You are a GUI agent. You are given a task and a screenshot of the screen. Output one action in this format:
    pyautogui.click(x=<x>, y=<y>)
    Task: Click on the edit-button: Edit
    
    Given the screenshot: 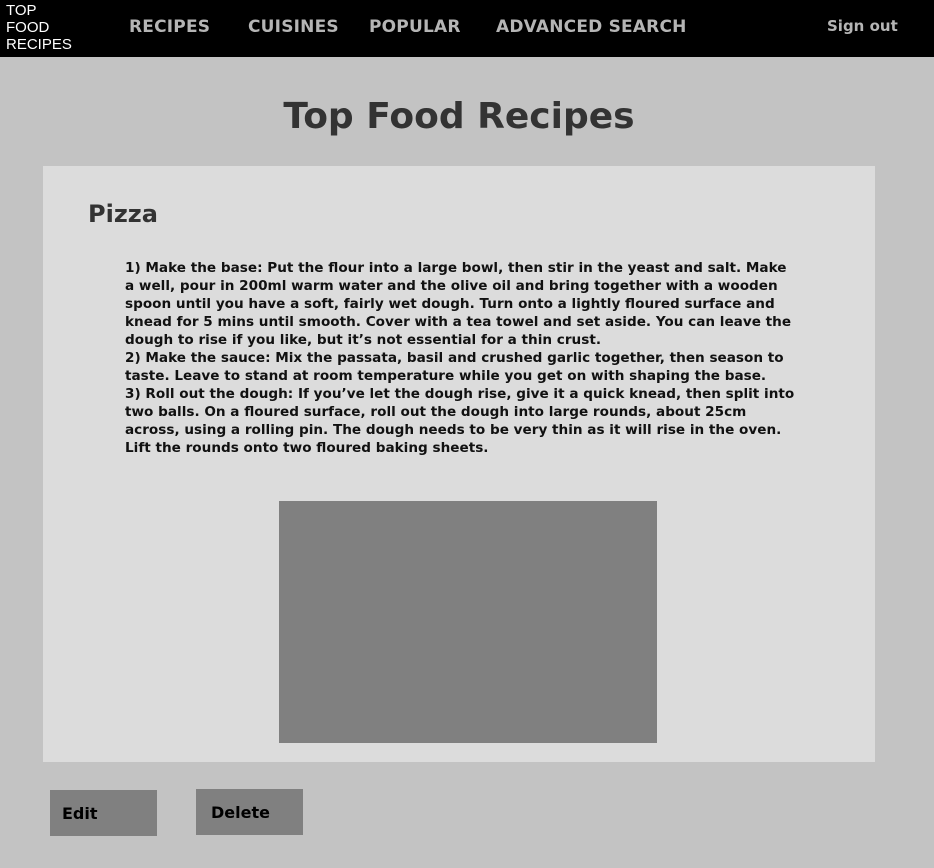 What is the action you would take?
    pyautogui.click(x=103, y=813)
    